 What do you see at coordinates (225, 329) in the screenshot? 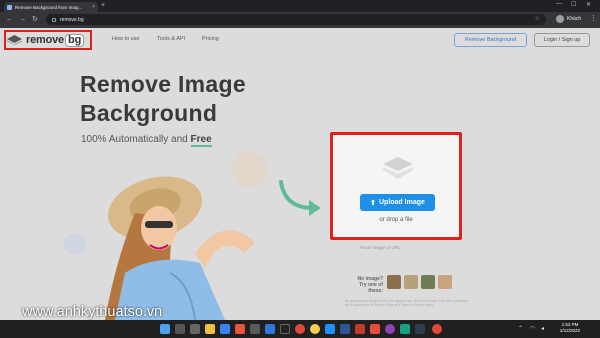
I see `edge-icon` at bounding box center [225, 329].